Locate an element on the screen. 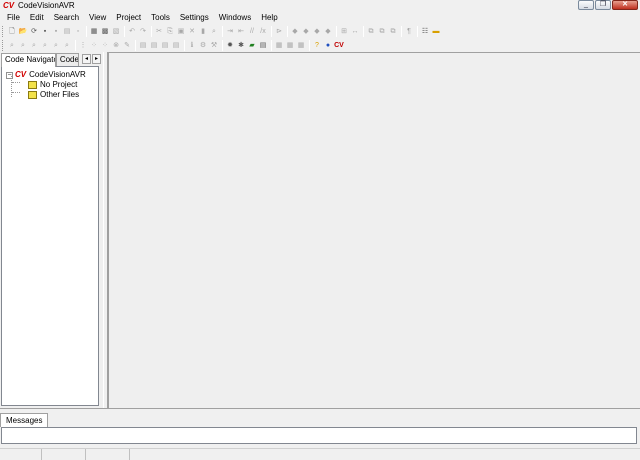 Image resolution: width=640 pixels, height=460 pixels. project-remove-icon: ▤ is located at coordinates (165, 45).